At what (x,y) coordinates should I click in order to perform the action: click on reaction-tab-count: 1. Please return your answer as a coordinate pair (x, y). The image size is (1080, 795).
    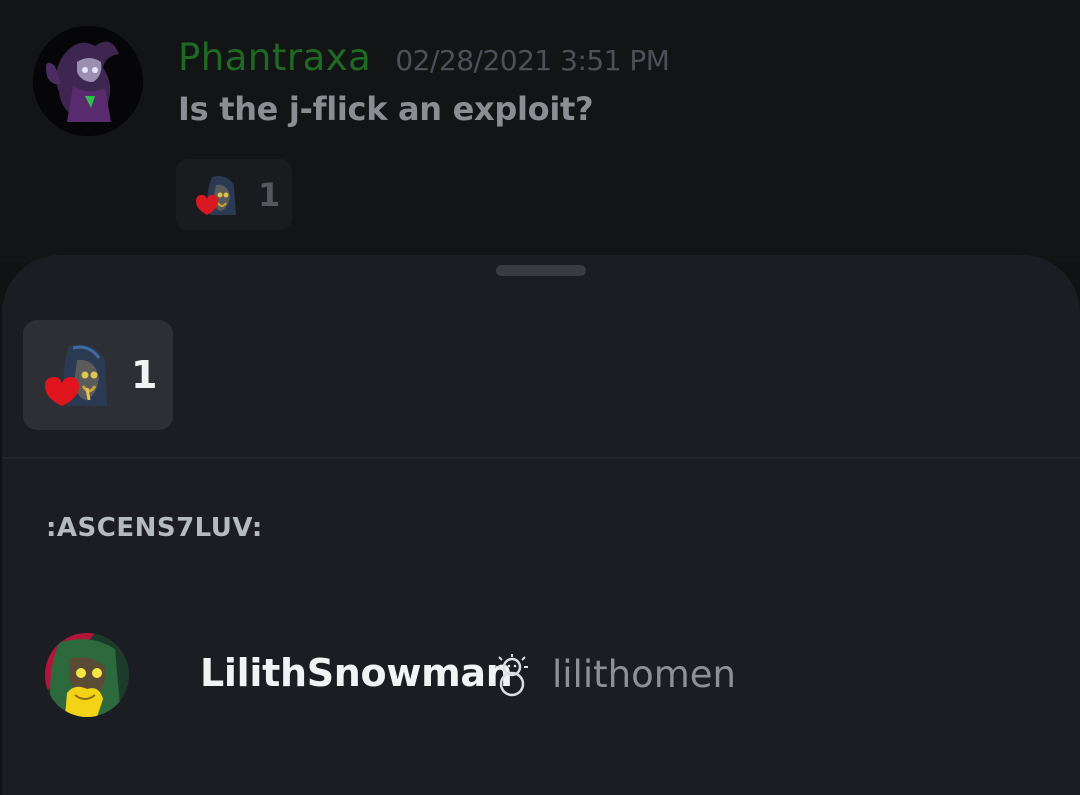
    Looking at the image, I should click on (144, 375).